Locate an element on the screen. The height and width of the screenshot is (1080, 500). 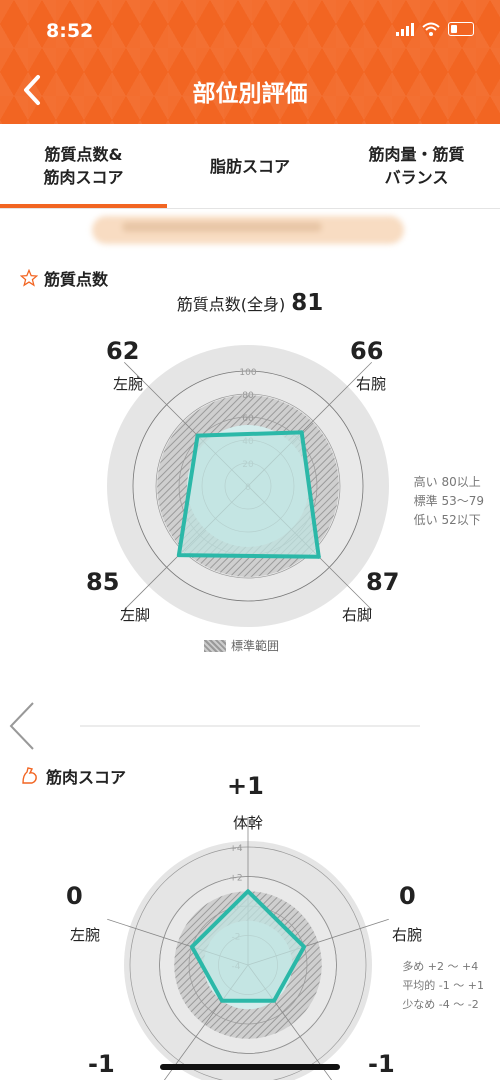
battery-icon is located at coordinates (461, 29).